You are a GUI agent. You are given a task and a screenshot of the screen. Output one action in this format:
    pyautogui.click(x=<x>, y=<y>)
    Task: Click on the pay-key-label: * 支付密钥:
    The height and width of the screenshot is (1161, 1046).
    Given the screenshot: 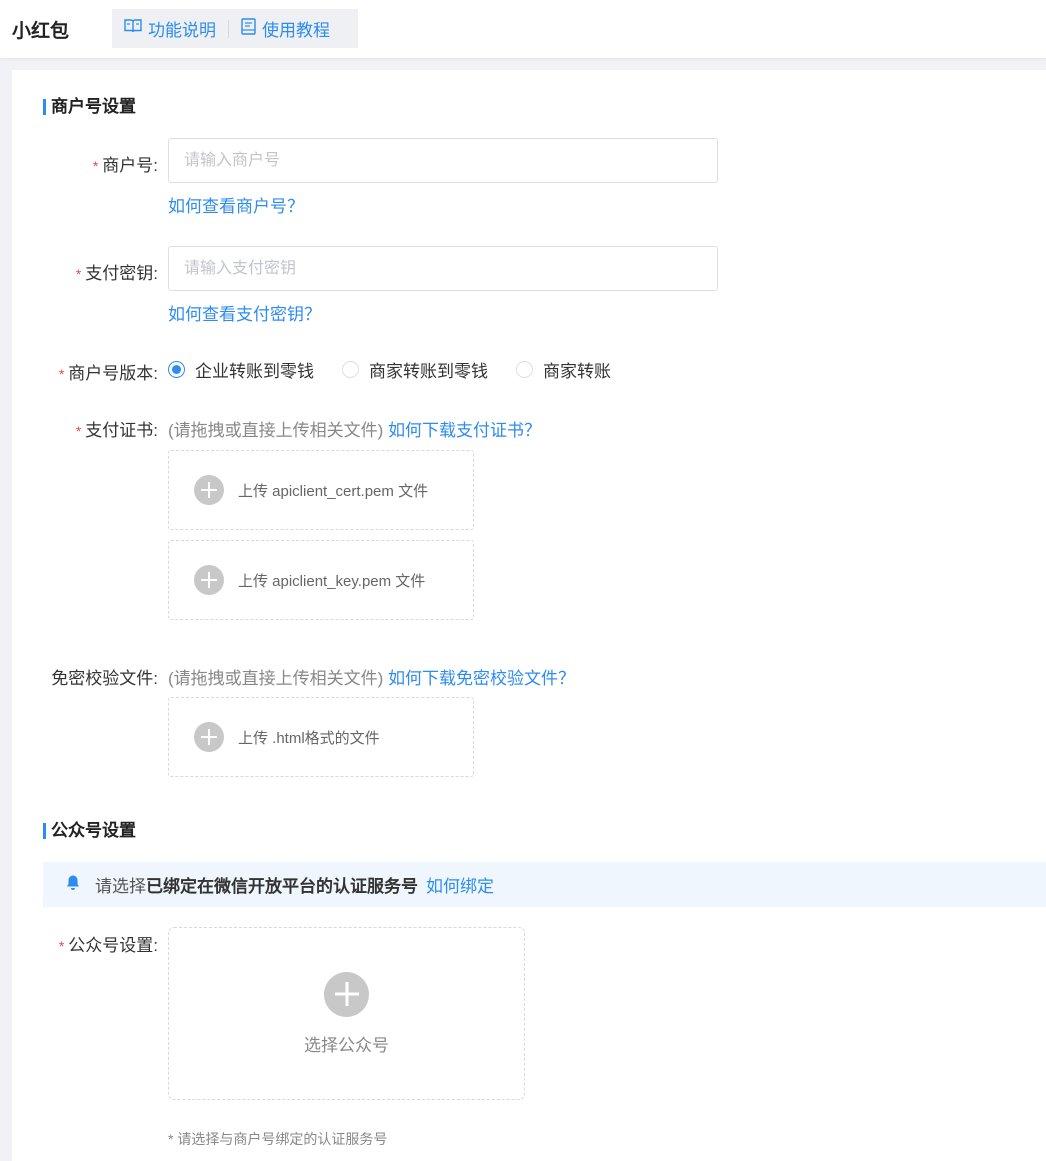 What is the action you would take?
    pyautogui.click(x=116, y=273)
    